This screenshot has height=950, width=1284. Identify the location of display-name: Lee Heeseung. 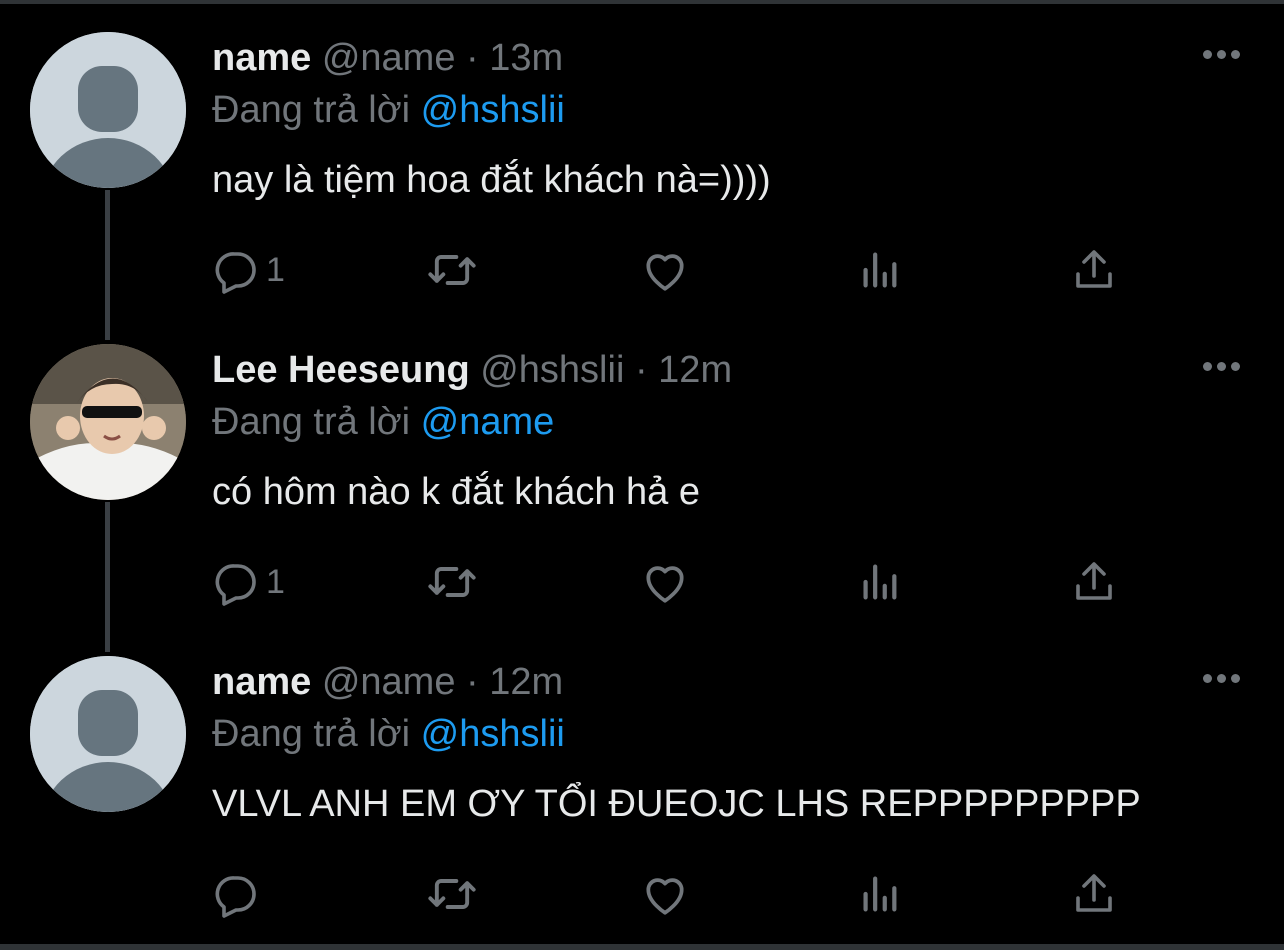
(341, 370).